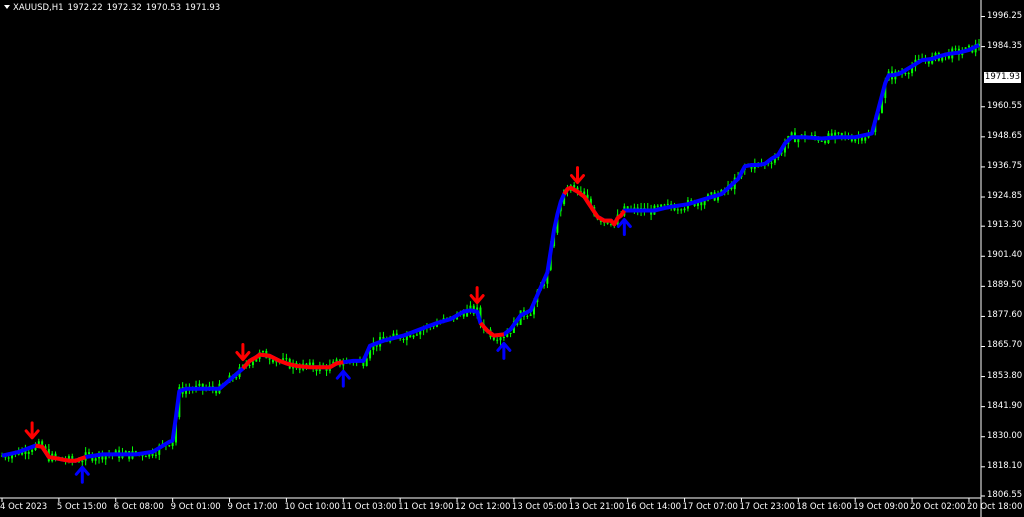 The height and width of the screenshot is (517, 1024). What do you see at coordinates (710, 507) in the screenshot?
I see `time-tick-label: 17 Oct 07:00` at bounding box center [710, 507].